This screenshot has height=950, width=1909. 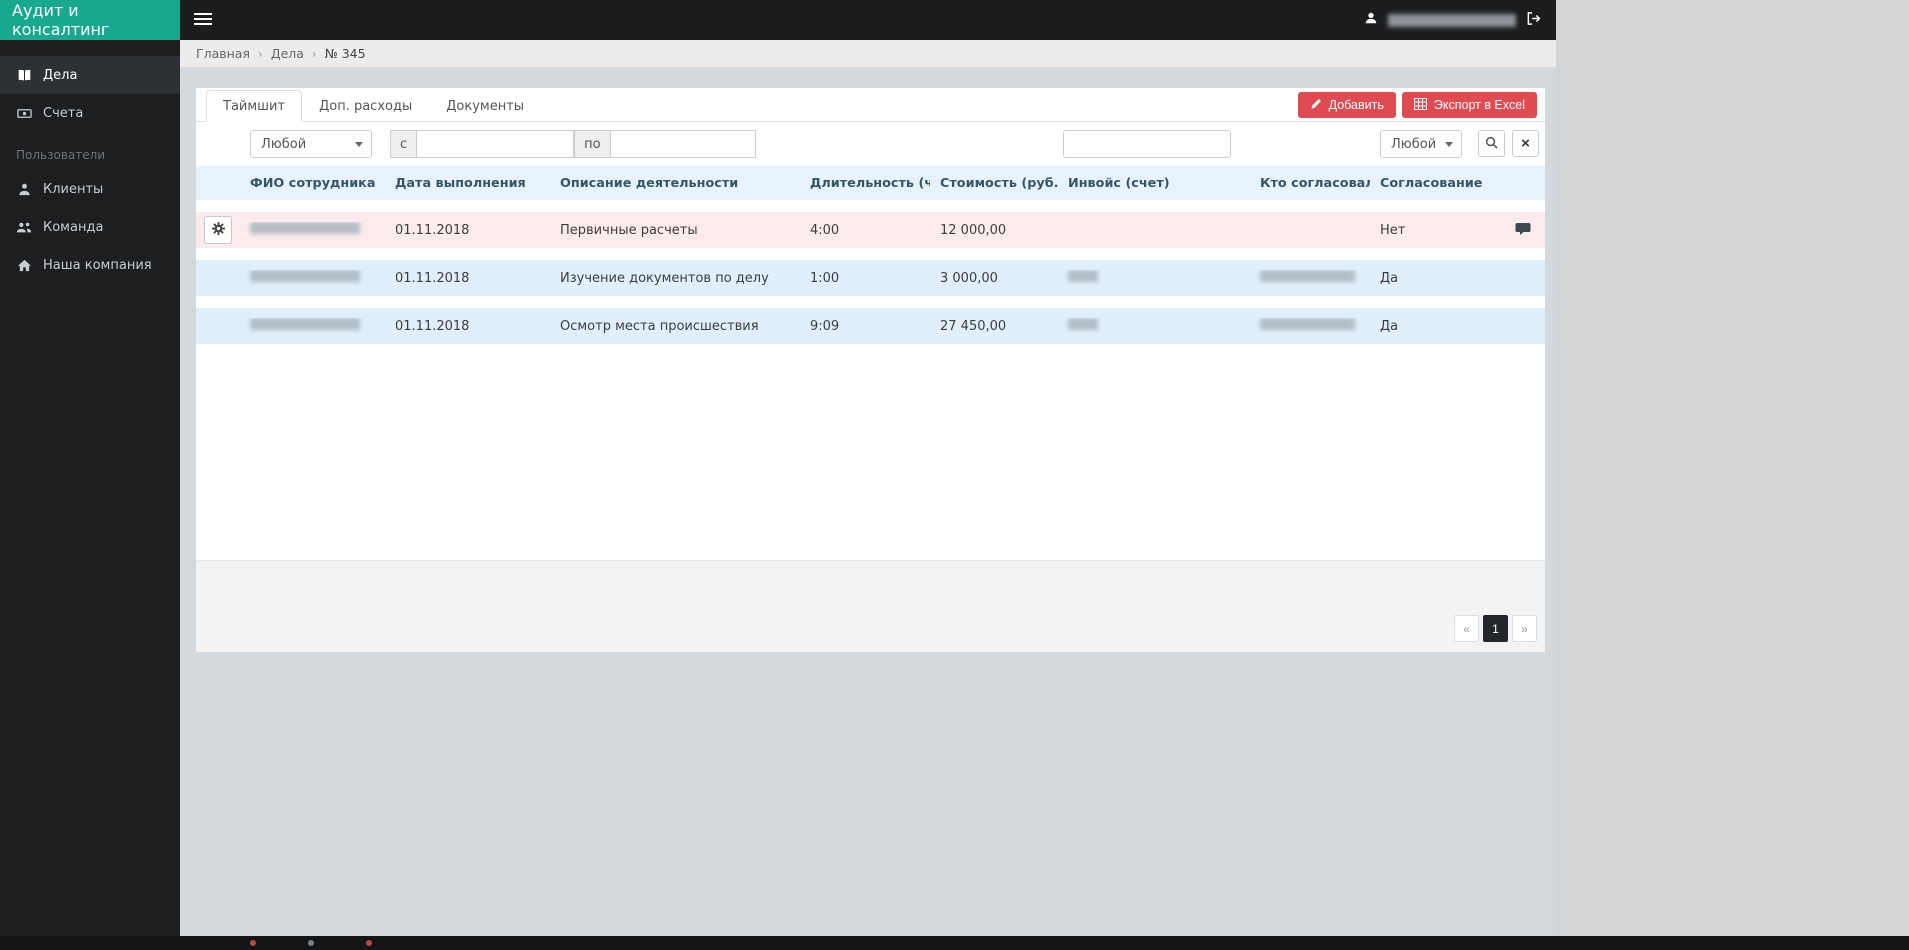 I want to click on sidebar-item-label: Дела, so click(x=60, y=75).